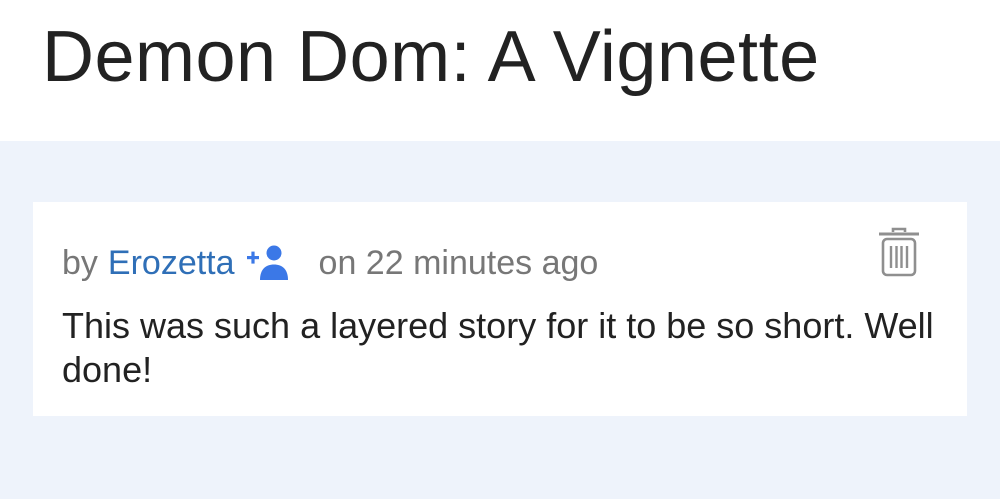 The height and width of the screenshot is (499, 1000). Describe the element at coordinates (458, 262) in the screenshot. I see `comment-timestamp: on 22 minutes ago` at that location.